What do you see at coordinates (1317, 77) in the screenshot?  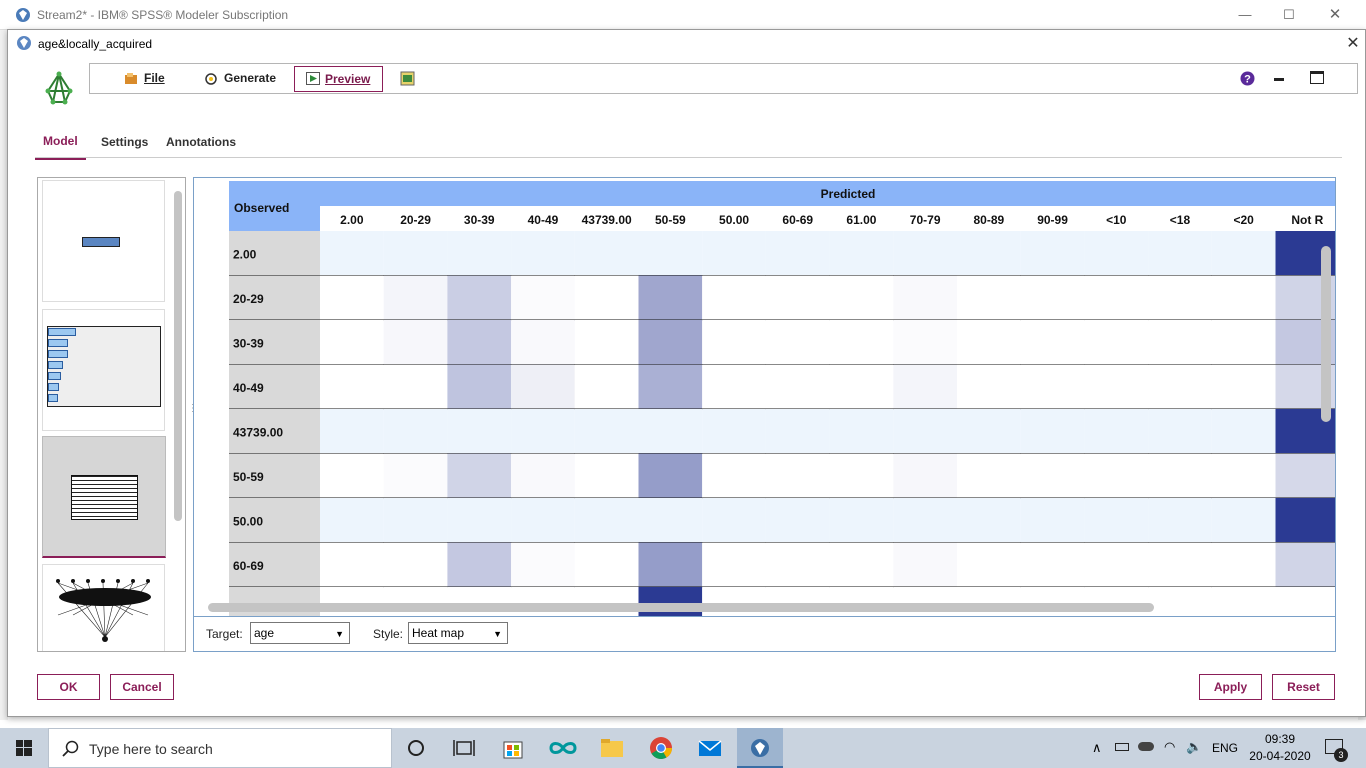 I see `maximize-panel-icon` at bounding box center [1317, 77].